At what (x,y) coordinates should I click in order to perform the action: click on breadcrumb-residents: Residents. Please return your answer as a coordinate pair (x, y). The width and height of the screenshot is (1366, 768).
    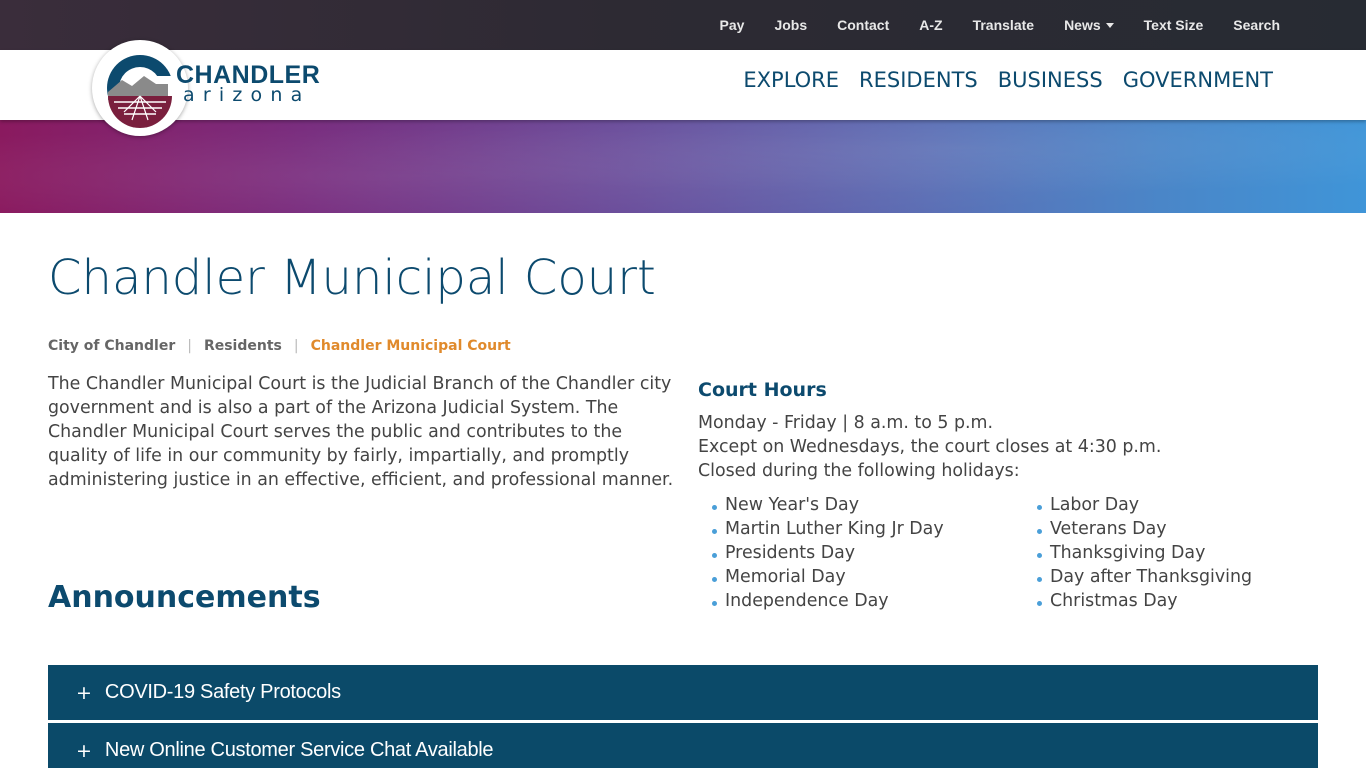
    Looking at the image, I should click on (243, 346).